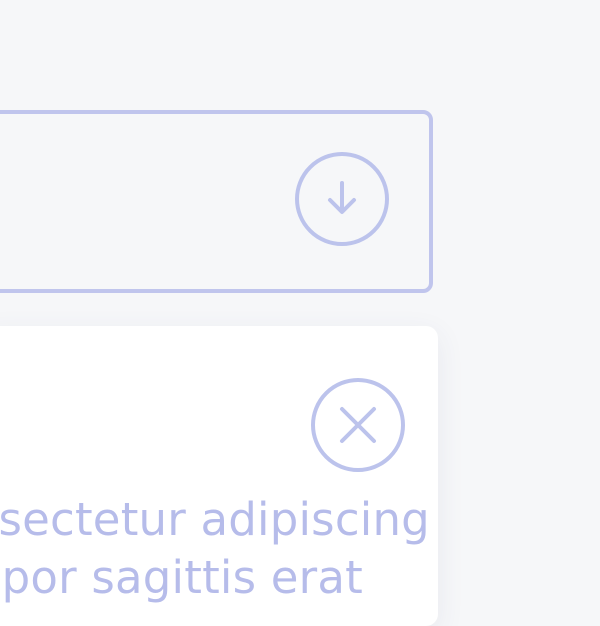 The width and height of the screenshot is (600, 626). I want to click on download-arrow-icon, so click(342, 197).